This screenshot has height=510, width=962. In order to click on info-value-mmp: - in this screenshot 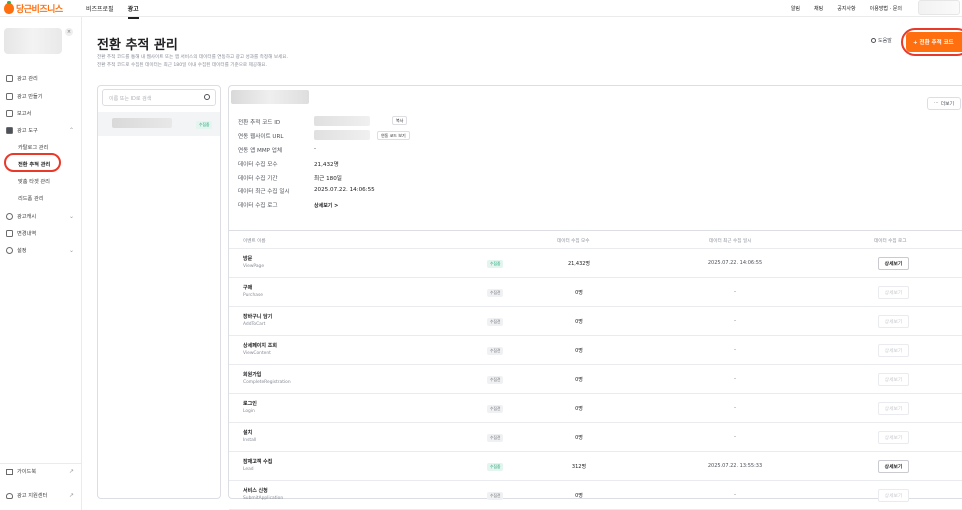, I will do `click(315, 149)`.